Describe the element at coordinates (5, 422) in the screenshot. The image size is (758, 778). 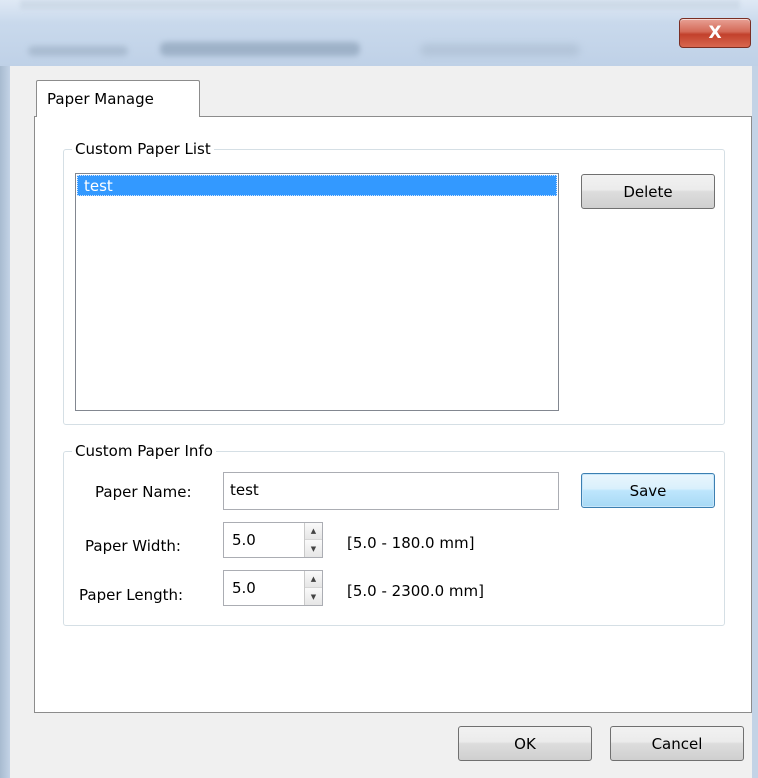
I see `window-frame-left` at that location.